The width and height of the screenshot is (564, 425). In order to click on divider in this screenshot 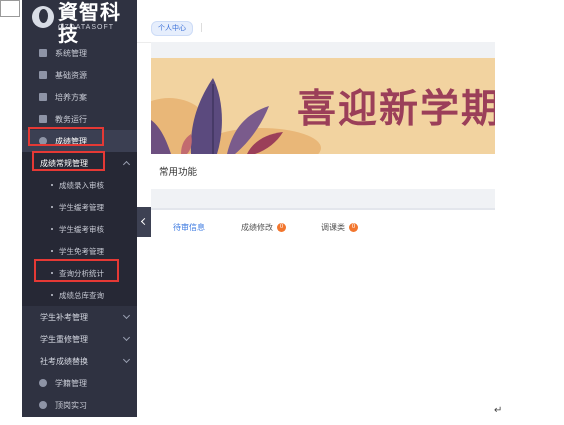, I will do `click(201, 27)`.